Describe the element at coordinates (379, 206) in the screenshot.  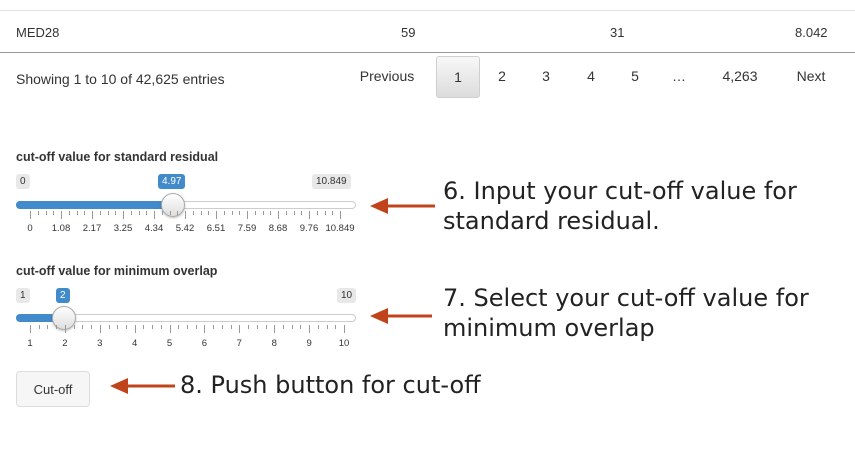
I see `arrow-6-icon` at that location.